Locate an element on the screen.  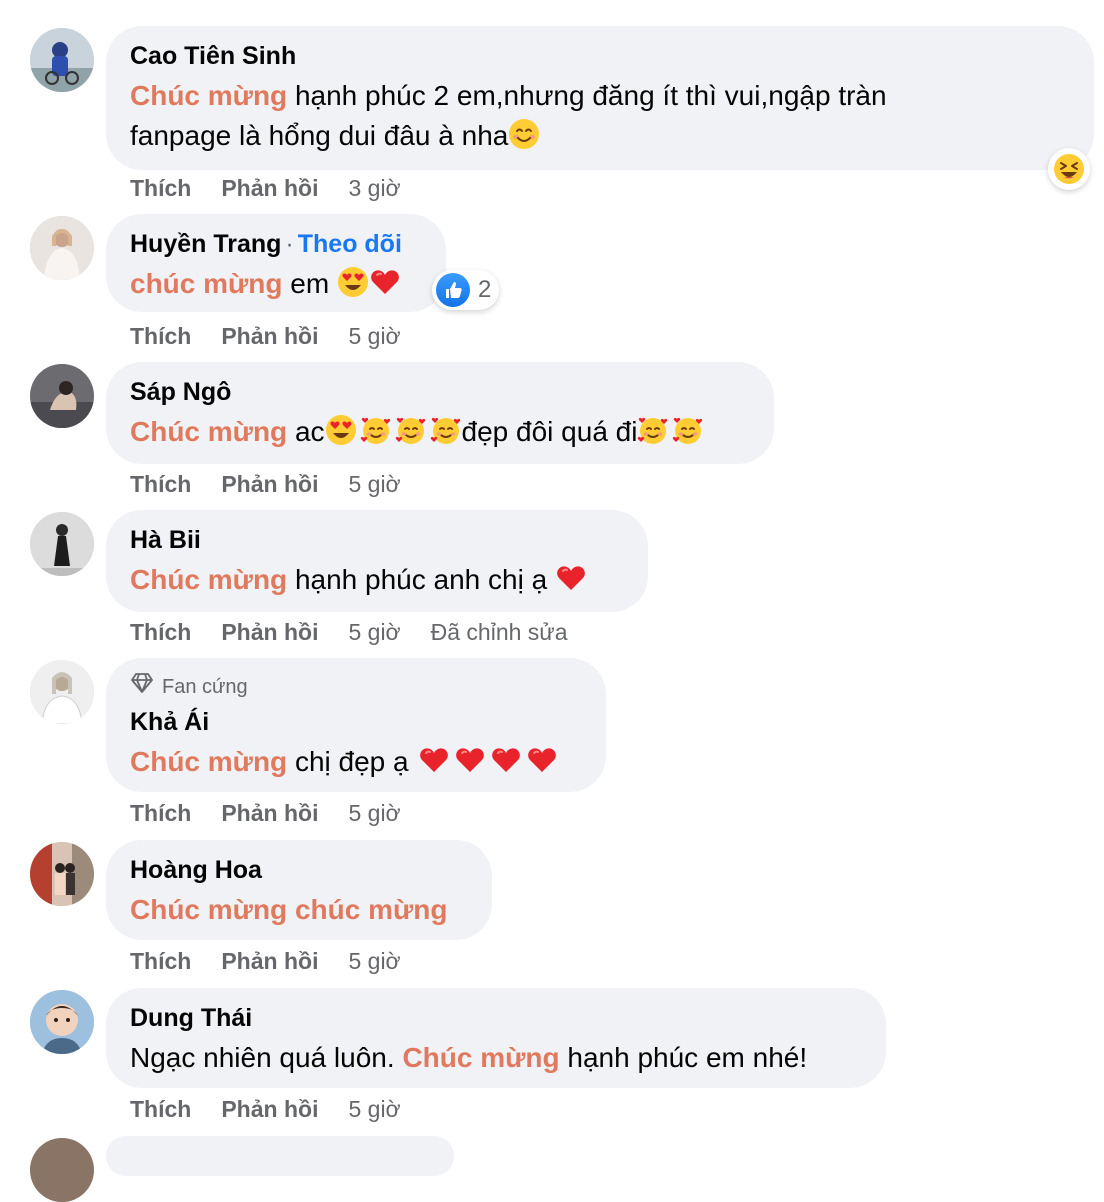
comment-author: Huyền Trang is located at coordinates (205, 244).